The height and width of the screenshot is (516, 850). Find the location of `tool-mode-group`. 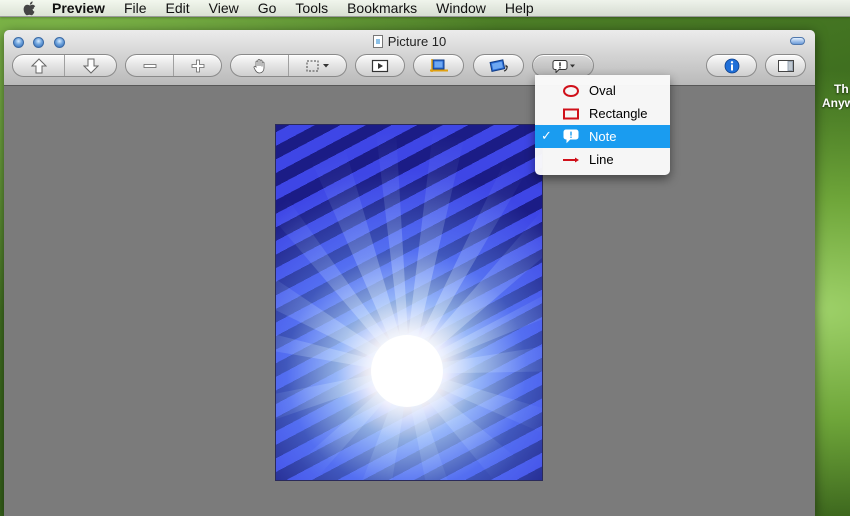

tool-mode-group is located at coordinates (288, 65).